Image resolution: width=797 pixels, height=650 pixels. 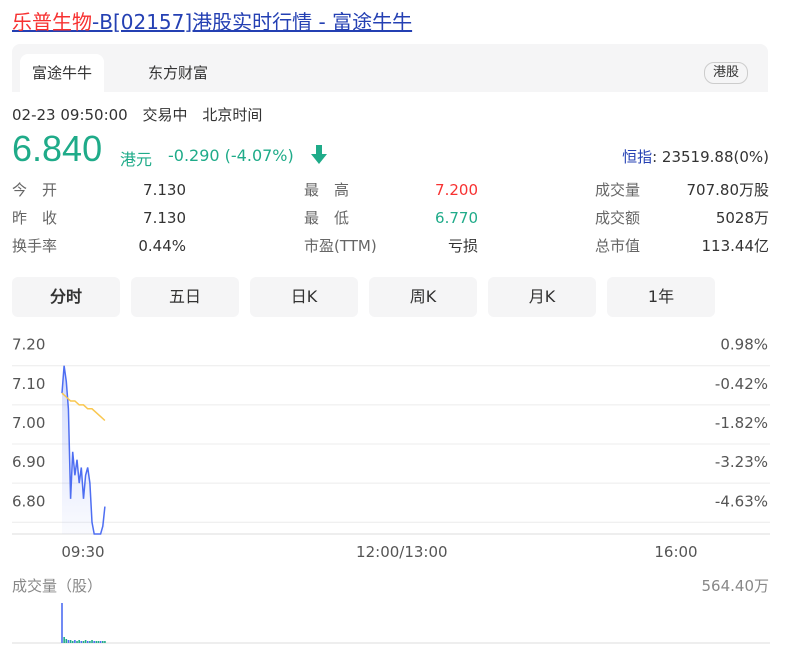 I want to click on market-badge: 港股, so click(x=725, y=73).